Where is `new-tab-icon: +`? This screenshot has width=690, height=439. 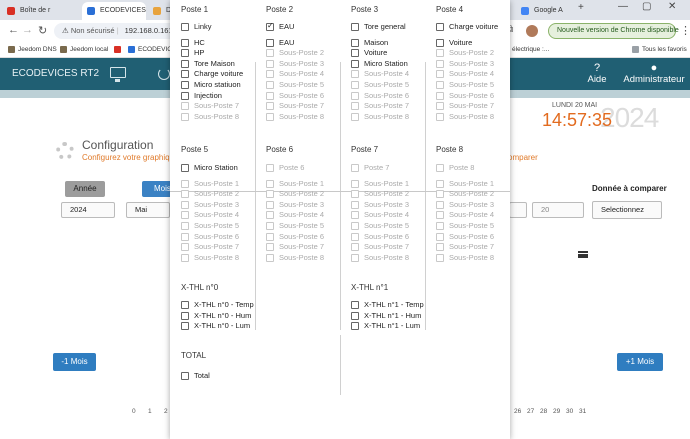
new-tab-icon: + is located at coordinates (581, 7).